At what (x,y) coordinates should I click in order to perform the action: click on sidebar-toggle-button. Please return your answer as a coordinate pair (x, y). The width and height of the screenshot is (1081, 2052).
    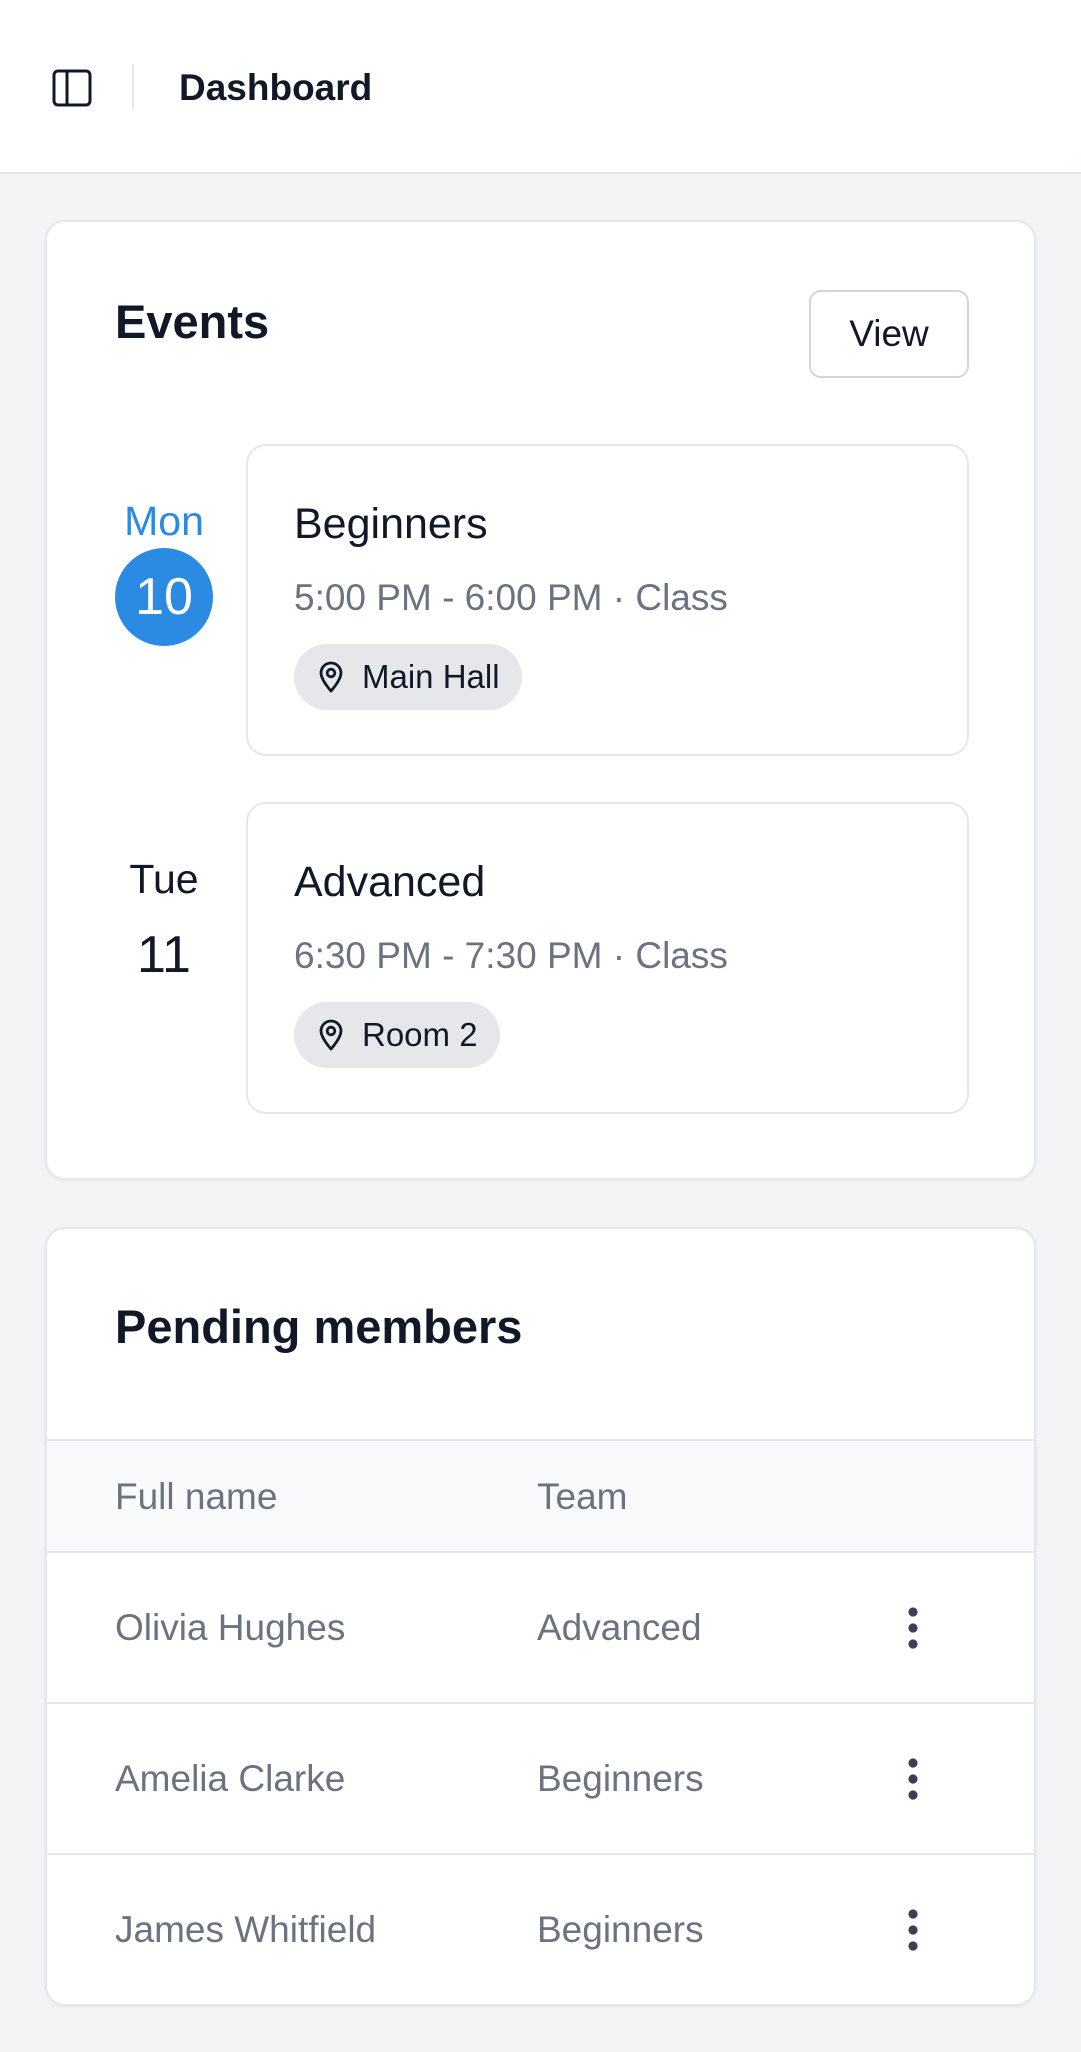
    Looking at the image, I should click on (72, 88).